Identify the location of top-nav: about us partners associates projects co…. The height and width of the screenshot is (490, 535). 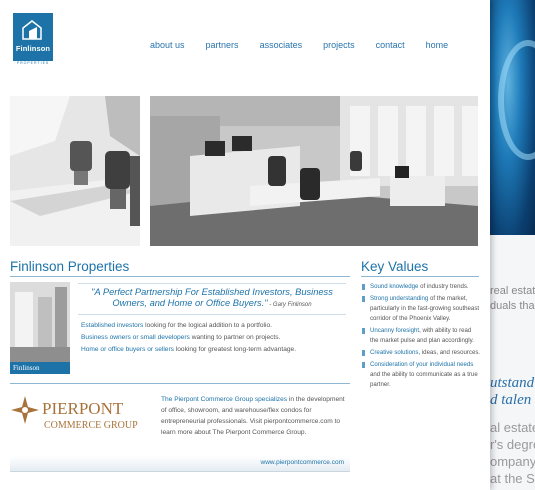
(309, 45).